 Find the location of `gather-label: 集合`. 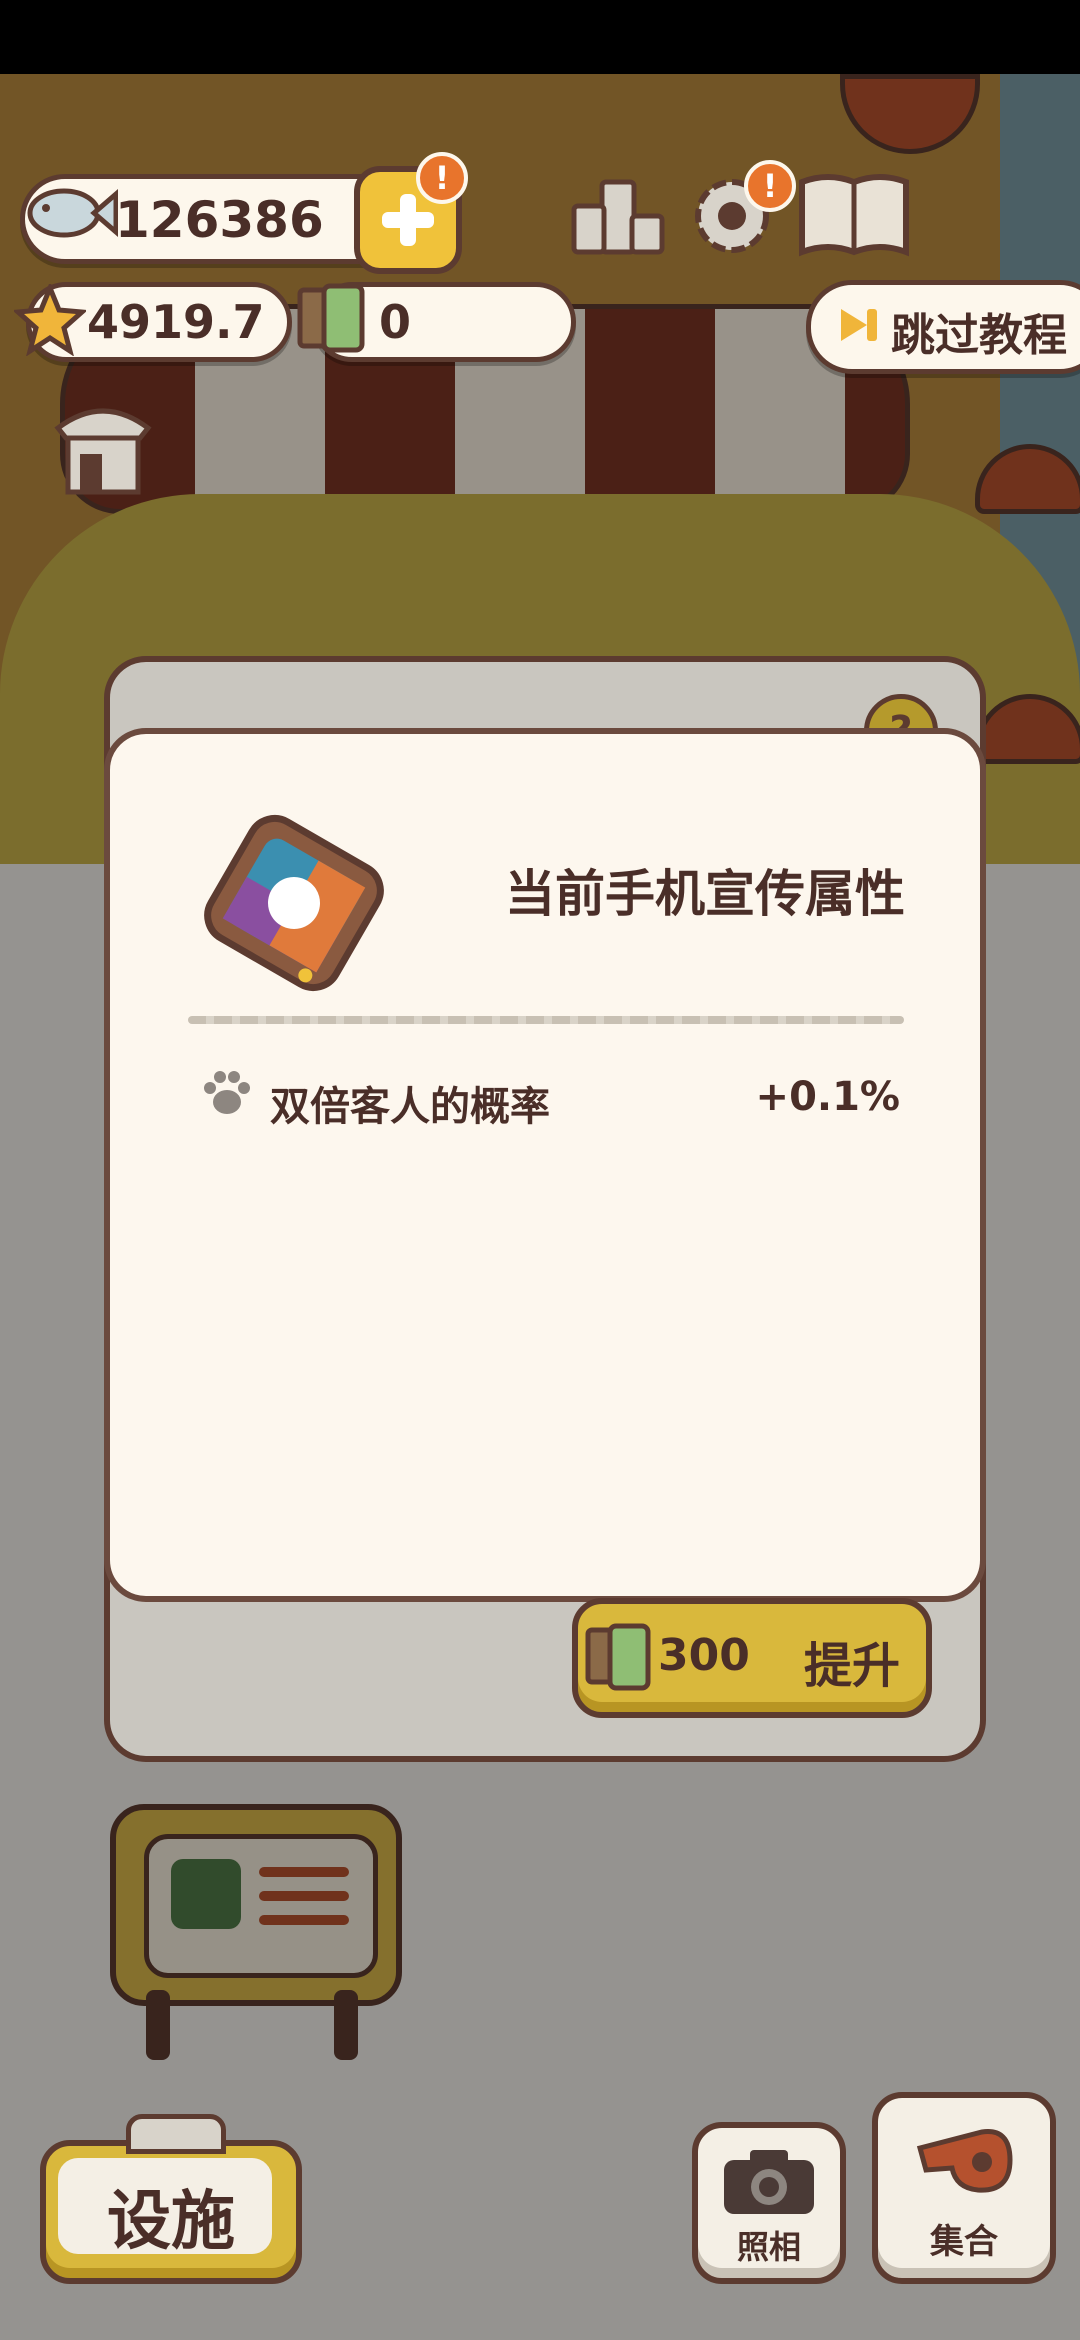

gather-label: 集合 is located at coordinates (964, 2242).